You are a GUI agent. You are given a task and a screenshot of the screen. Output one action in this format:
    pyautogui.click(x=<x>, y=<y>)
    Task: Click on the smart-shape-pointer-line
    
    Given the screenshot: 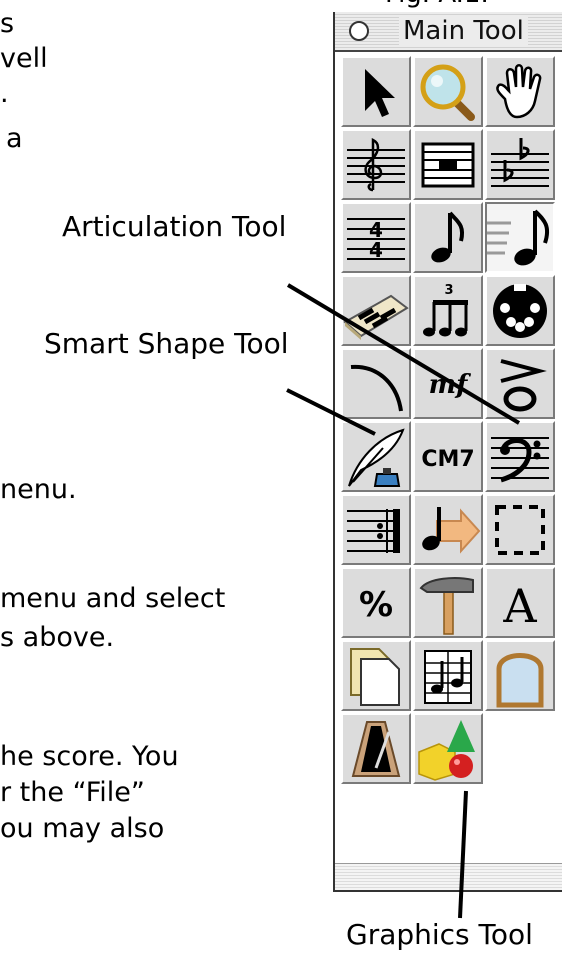 What is the action you would take?
    pyautogui.click(x=331, y=412)
    